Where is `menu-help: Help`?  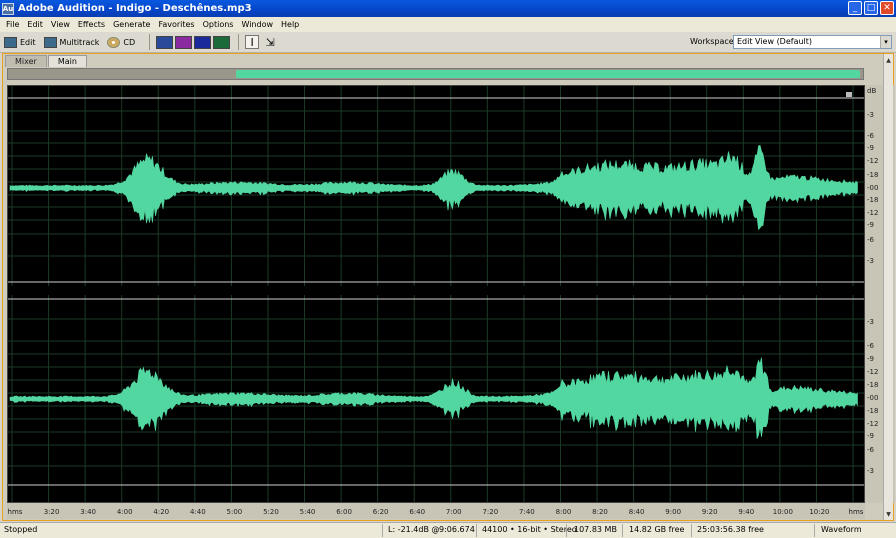 menu-help: Help is located at coordinates (290, 24).